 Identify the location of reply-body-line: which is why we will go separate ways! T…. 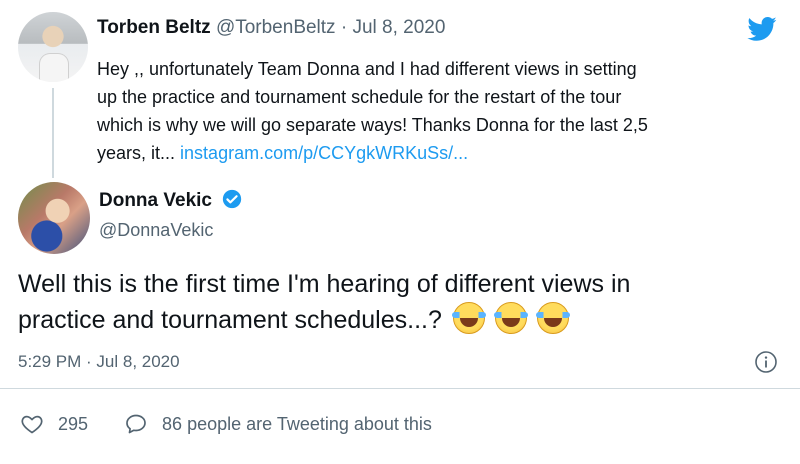
(372, 125).